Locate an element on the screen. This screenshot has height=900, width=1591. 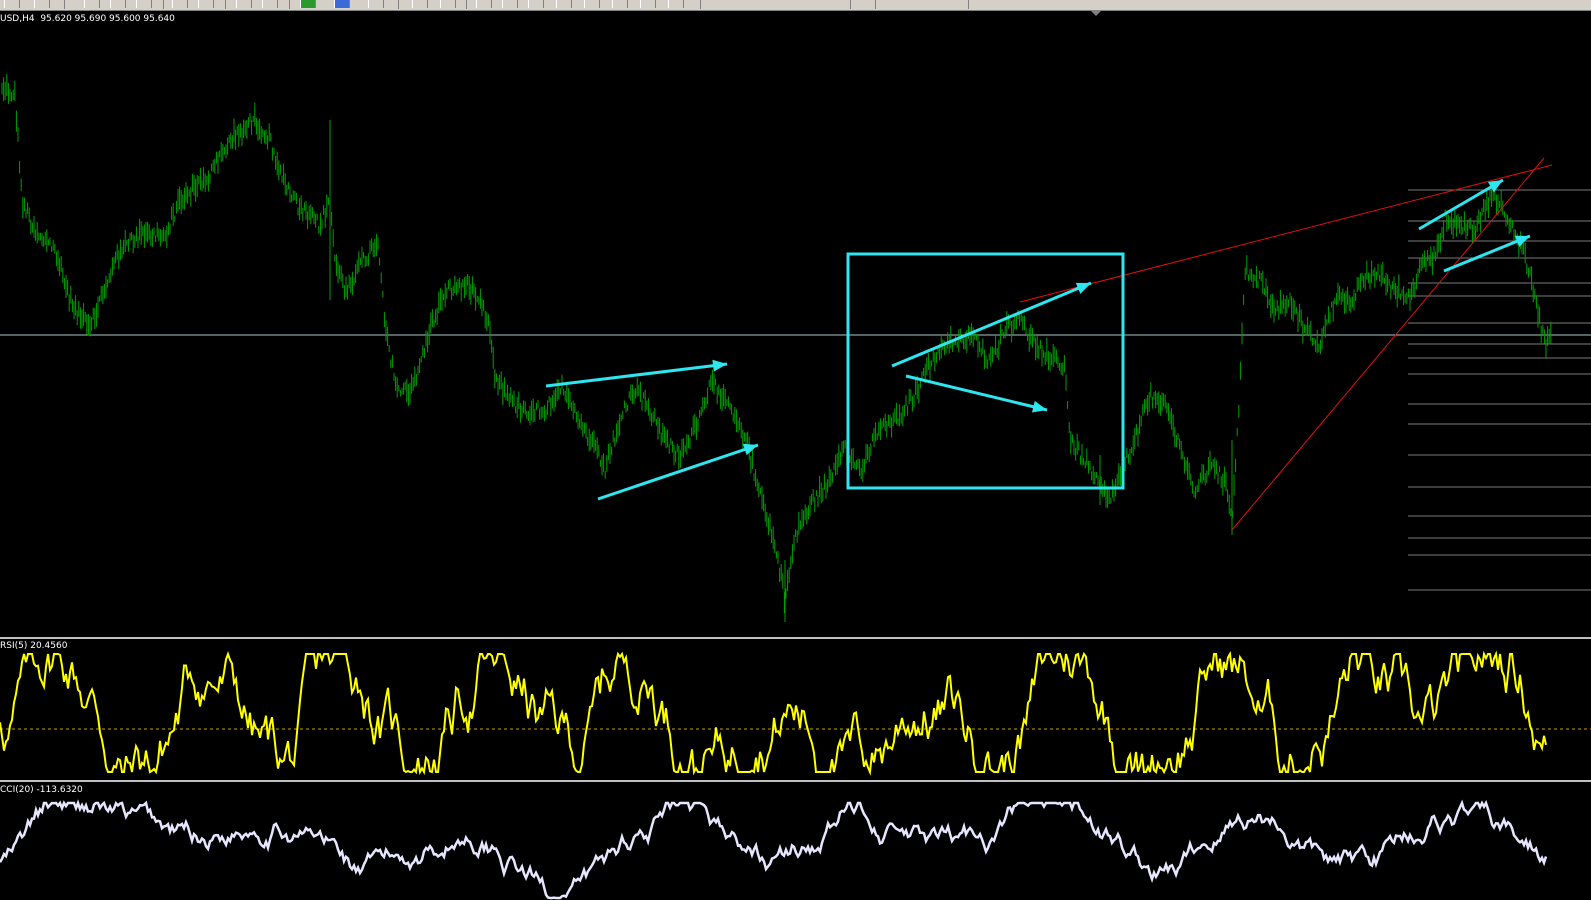
cci-label: CCI(20) -113.6320 is located at coordinates (41, 790).